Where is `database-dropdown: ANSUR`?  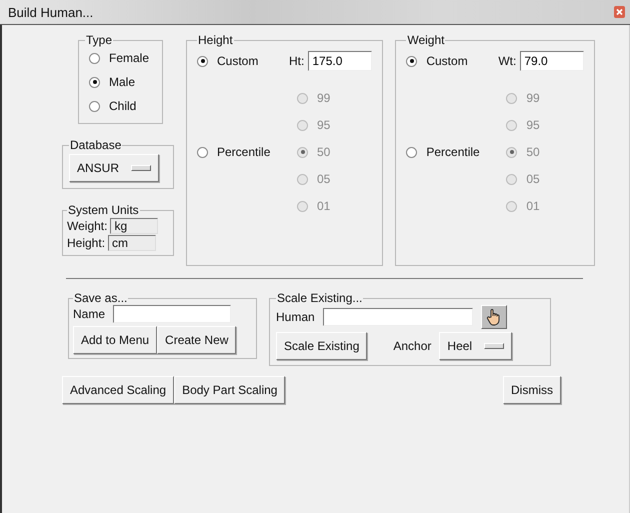
database-dropdown: ANSUR is located at coordinates (114, 168).